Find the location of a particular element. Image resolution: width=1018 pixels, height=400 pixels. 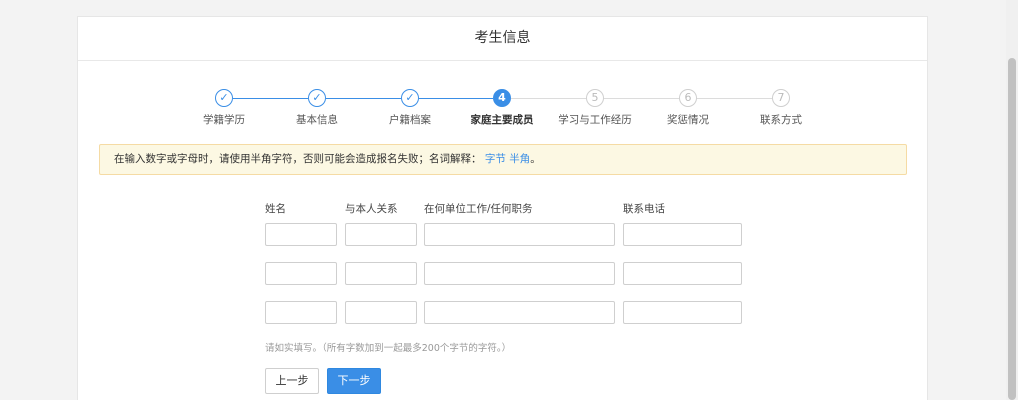

step-2-label: 基本信息 is located at coordinates (317, 120).